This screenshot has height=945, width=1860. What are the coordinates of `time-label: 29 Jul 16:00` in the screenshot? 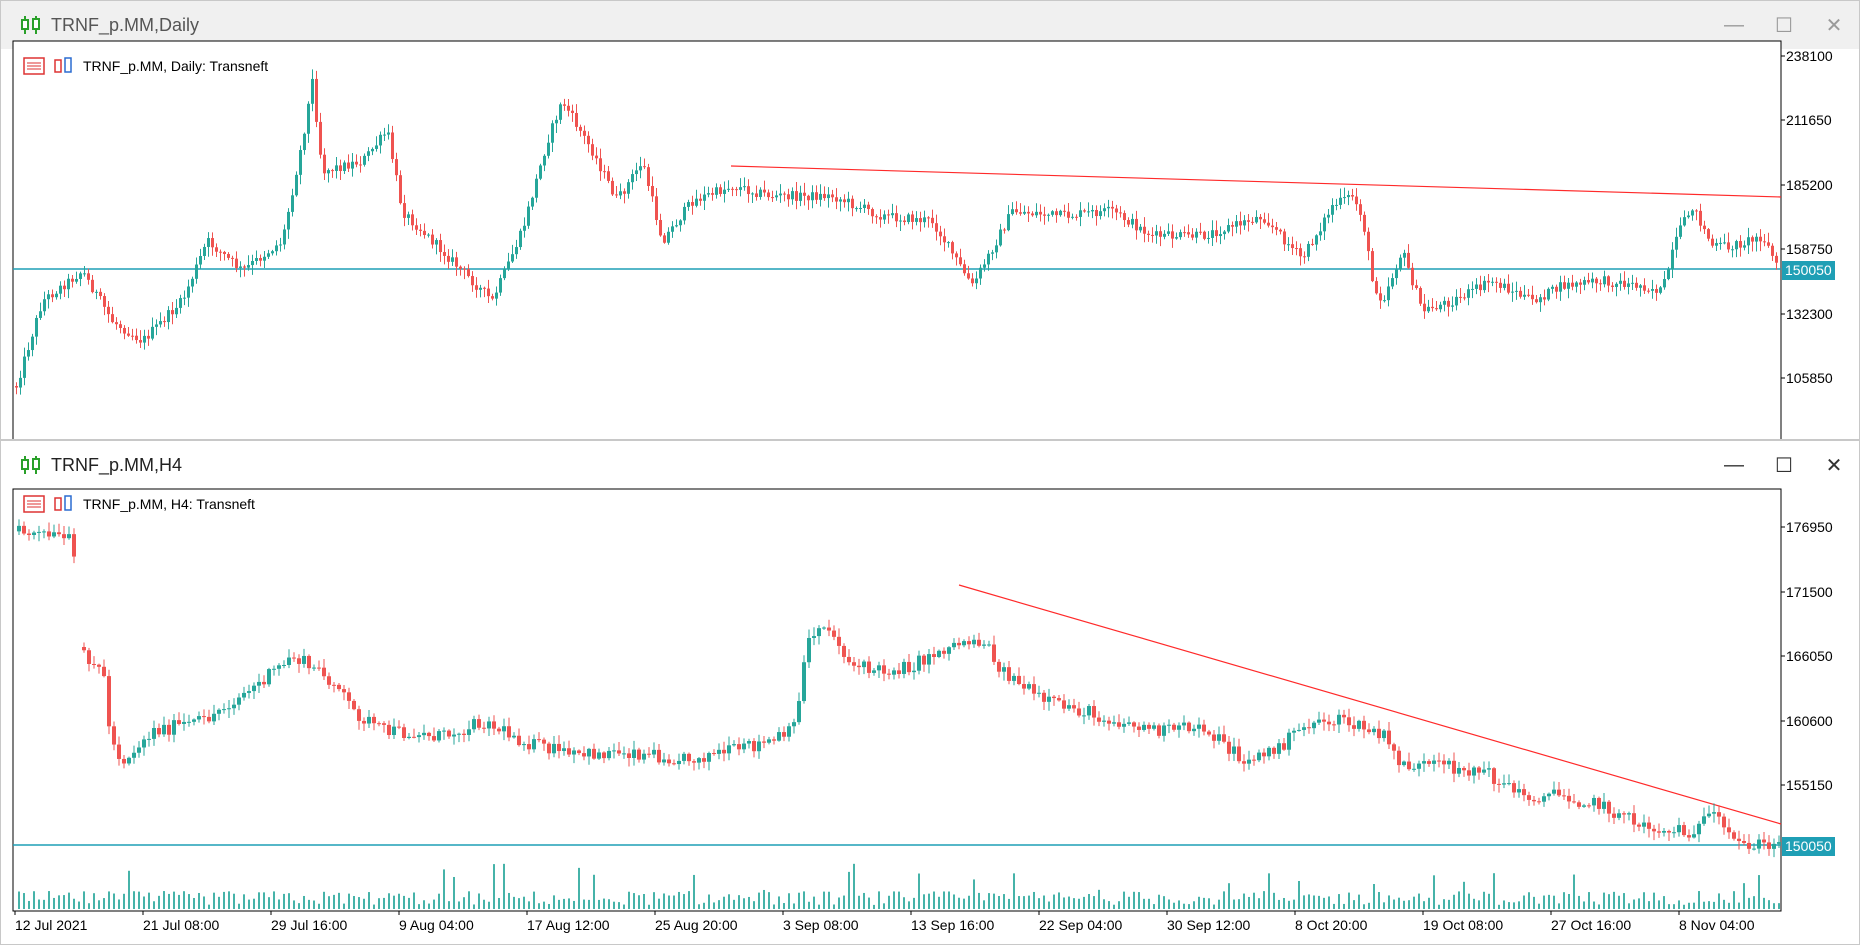 It's located at (309, 925).